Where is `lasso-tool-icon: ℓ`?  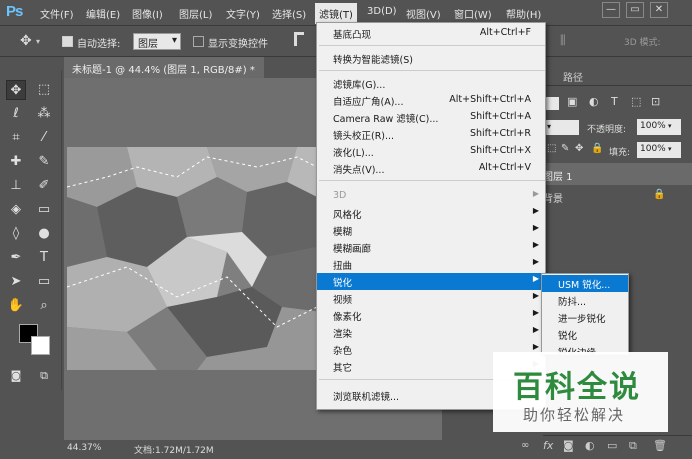
lasso-tool-icon: ℓ is located at coordinates (16, 114).